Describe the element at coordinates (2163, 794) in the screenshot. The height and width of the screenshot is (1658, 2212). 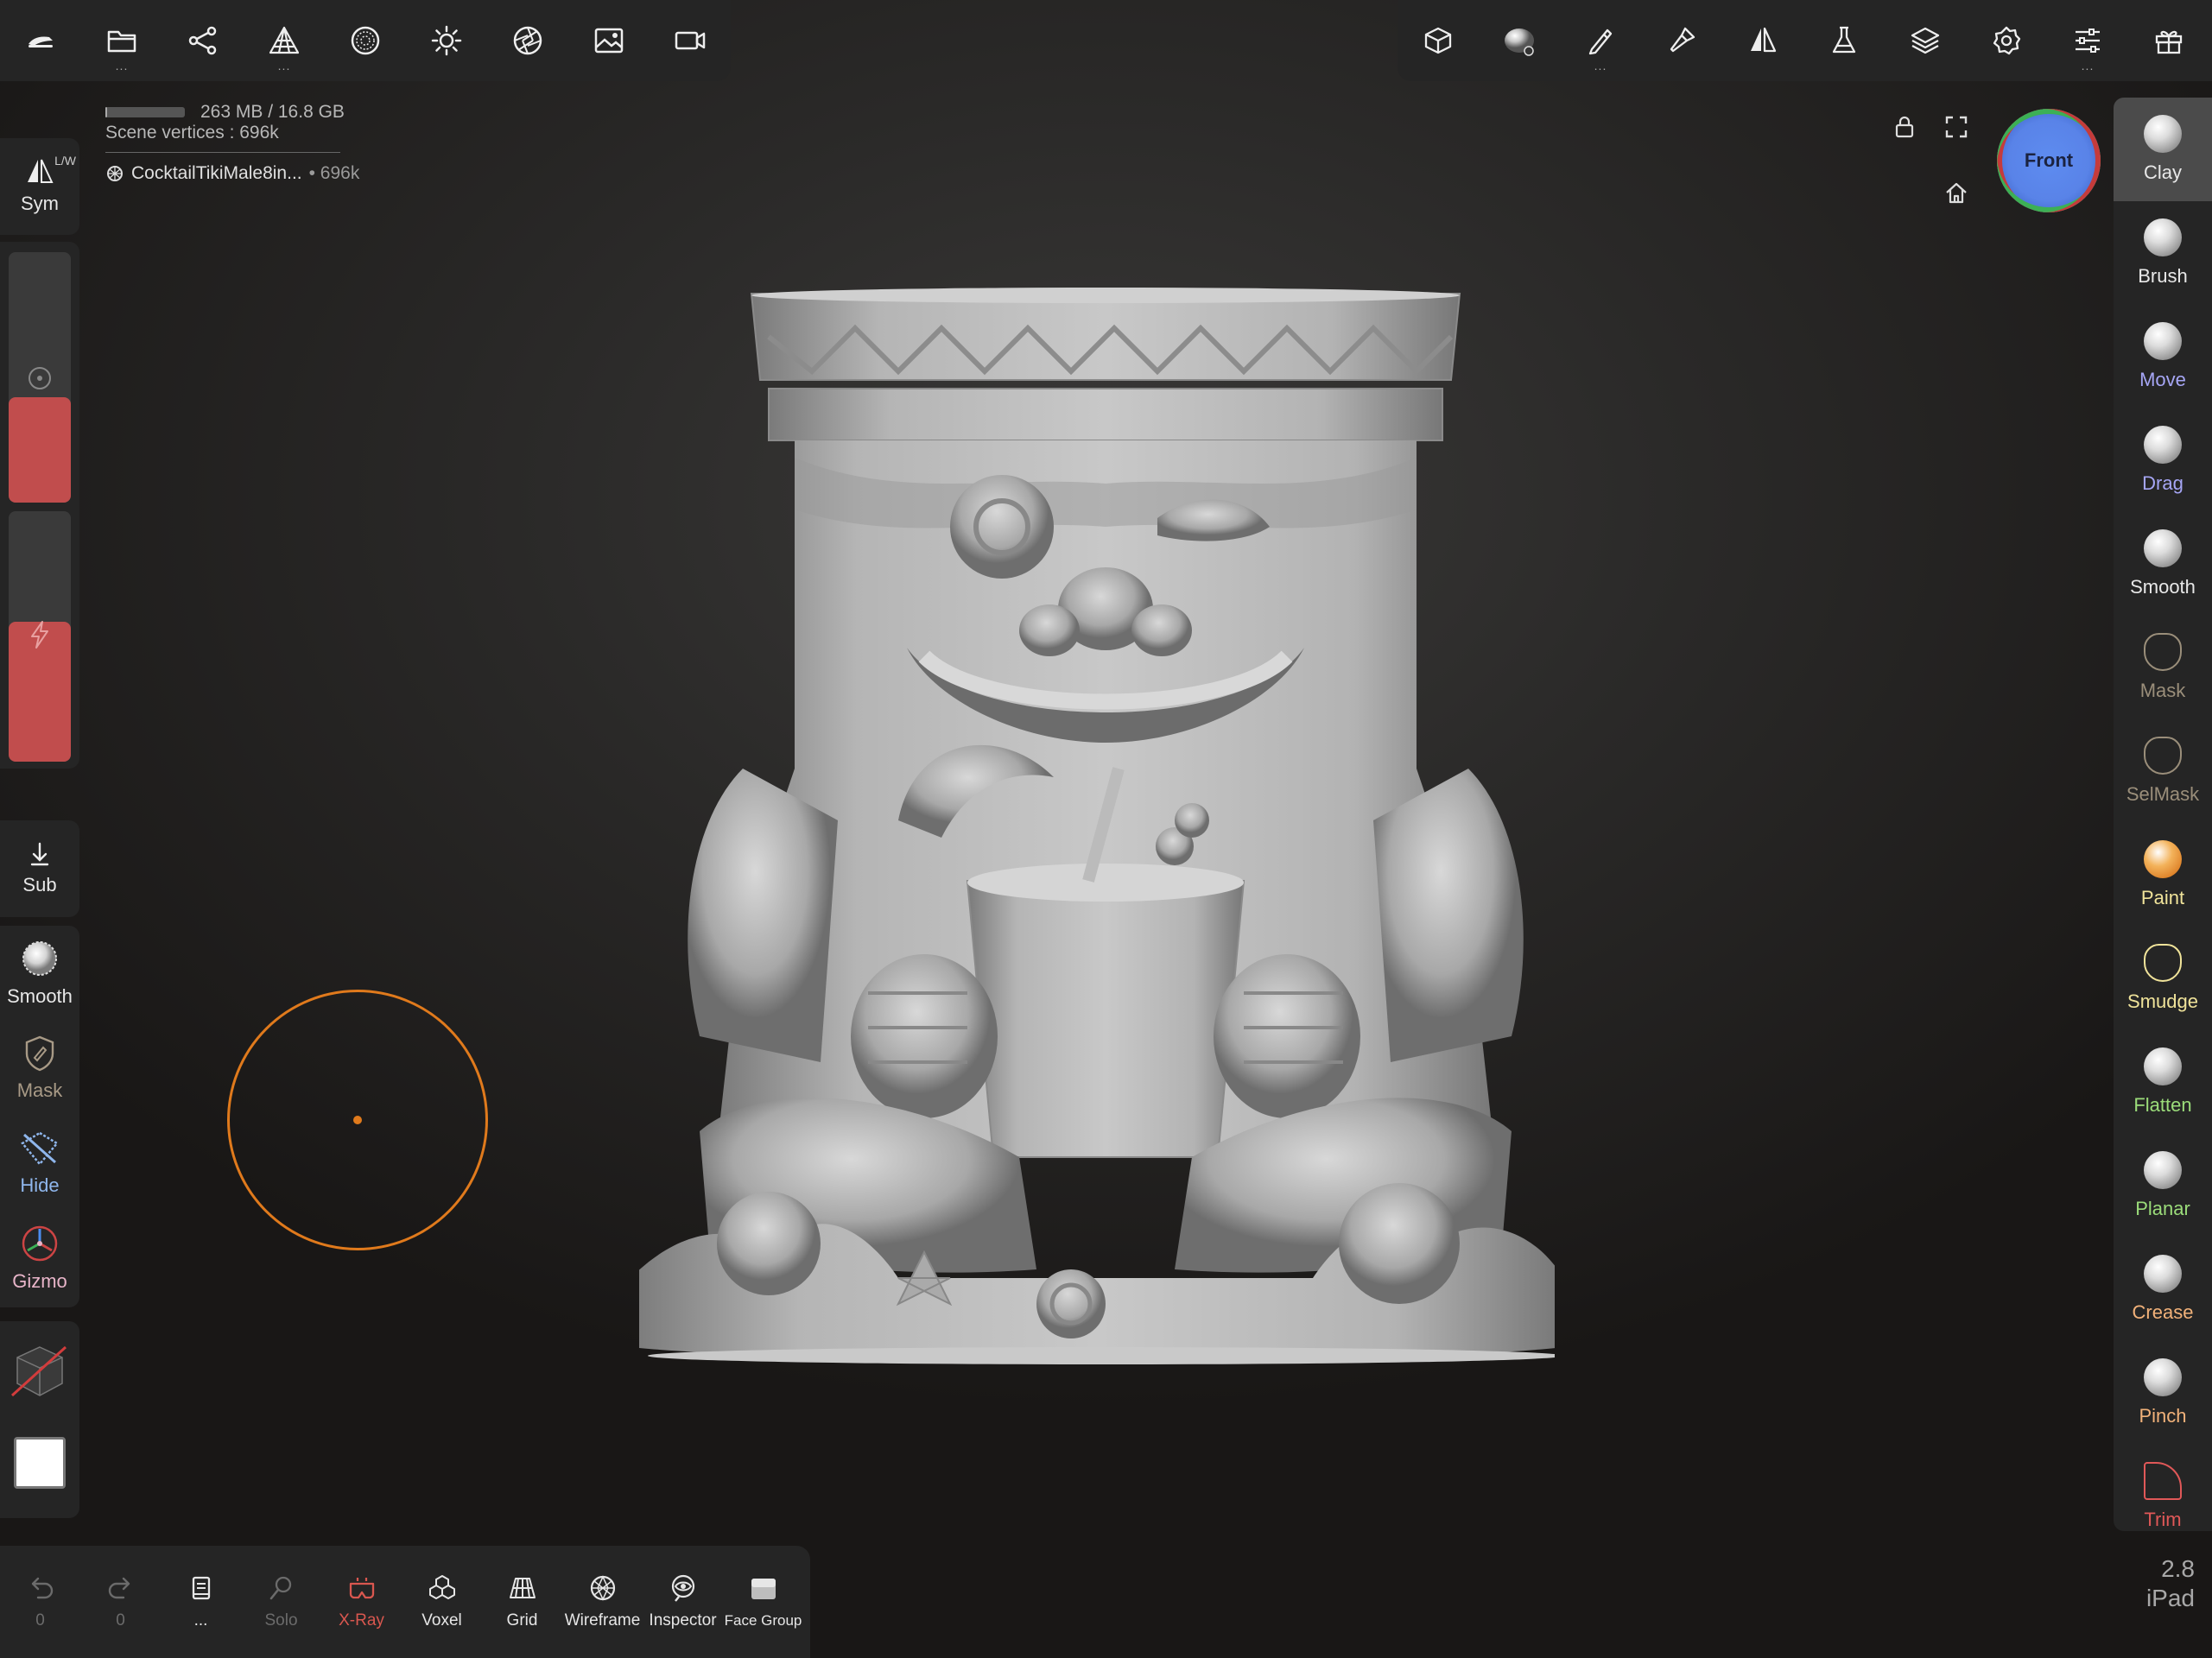
I see `tool-label: SelMask` at that location.